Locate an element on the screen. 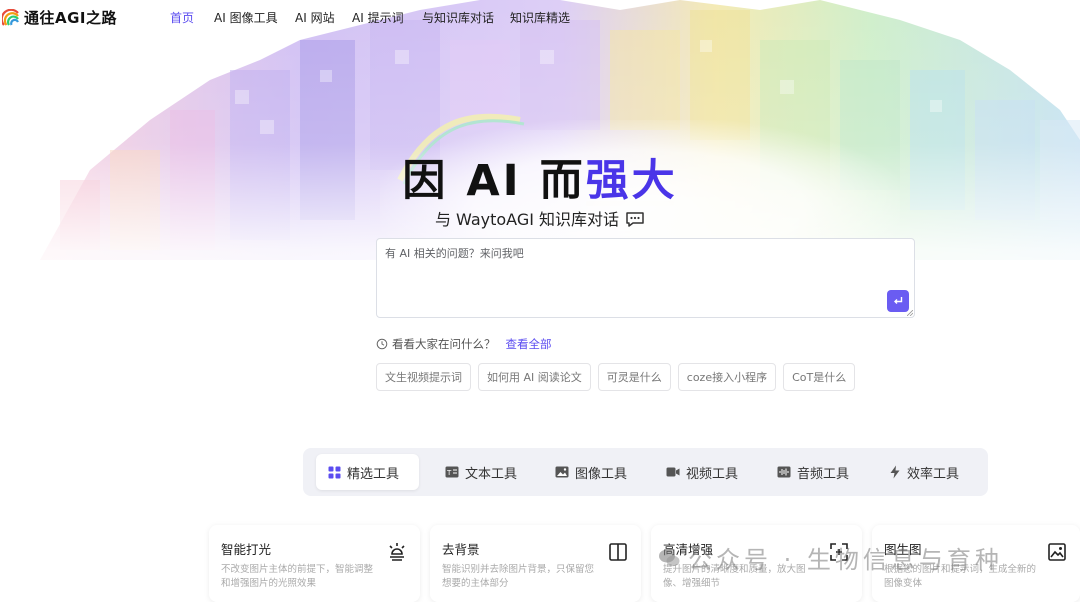 The width and height of the screenshot is (1080, 602). tab-video-tools: 视频工具 is located at coordinates (702, 472).